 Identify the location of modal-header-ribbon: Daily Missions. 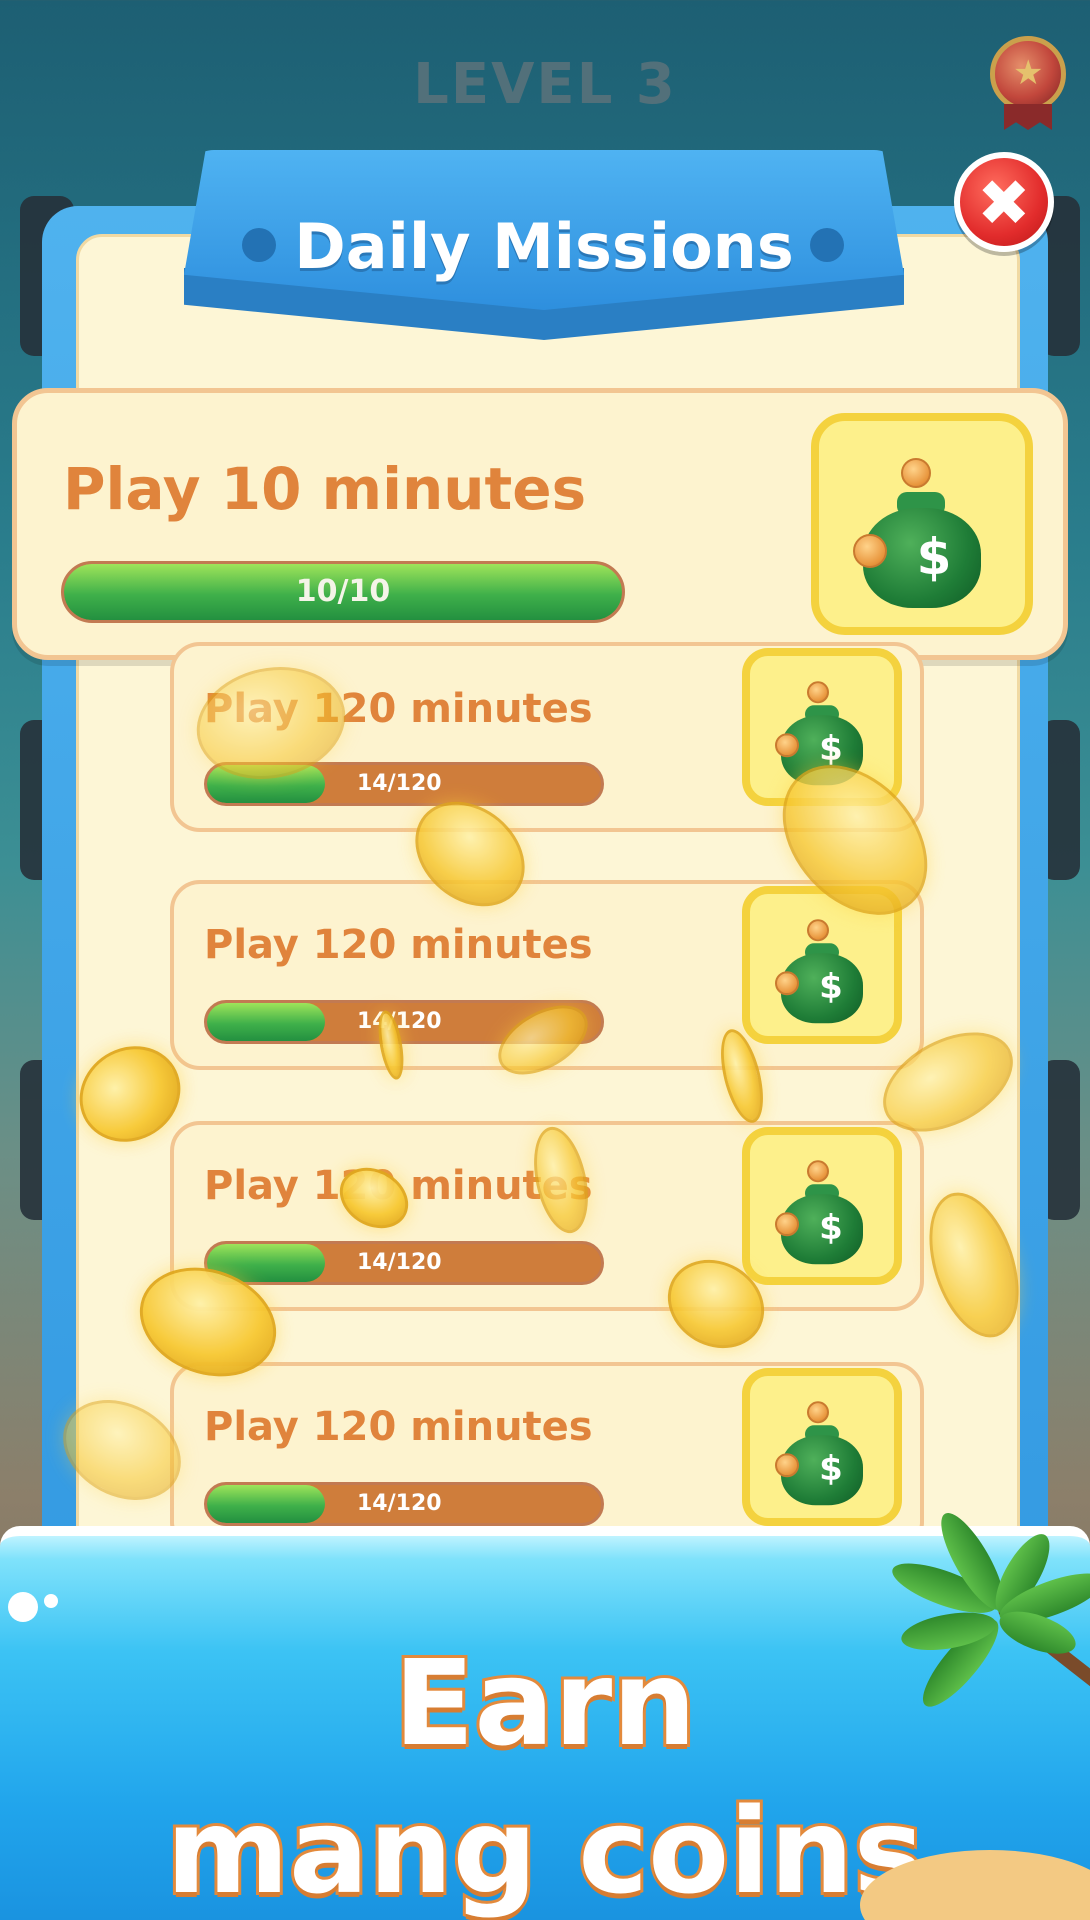
(544, 245).